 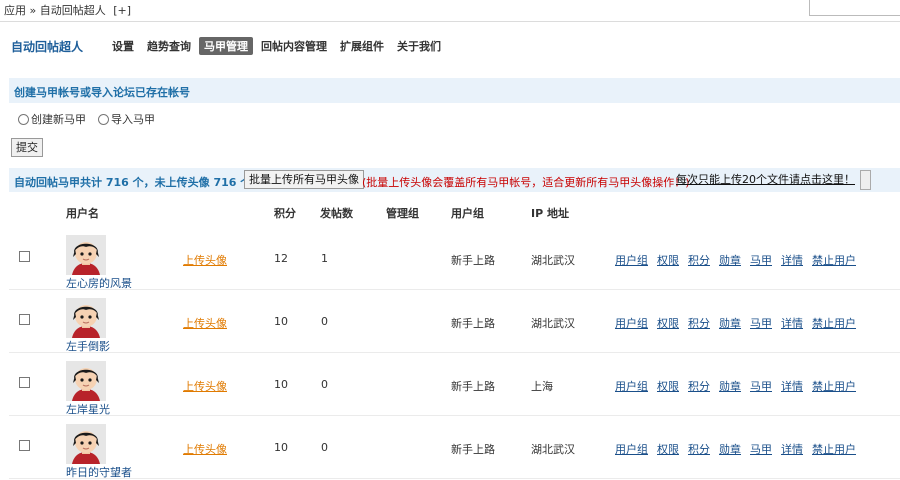 What do you see at coordinates (454, 90) in the screenshot?
I see `create-section-header: 创建马甲帐号或导入论坛已存在帐号` at bounding box center [454, 90].